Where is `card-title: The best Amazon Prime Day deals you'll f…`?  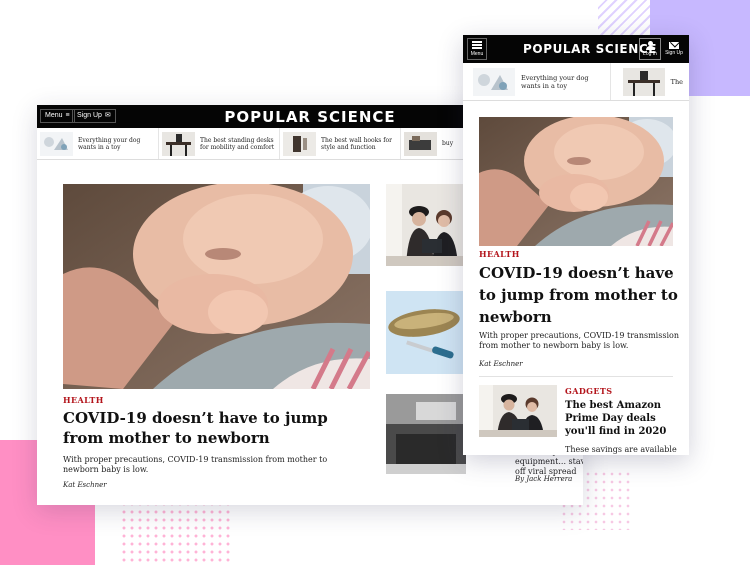
card-title: The best Amazon Prime Day deals you'll f… is located at coordinates (623, 418).